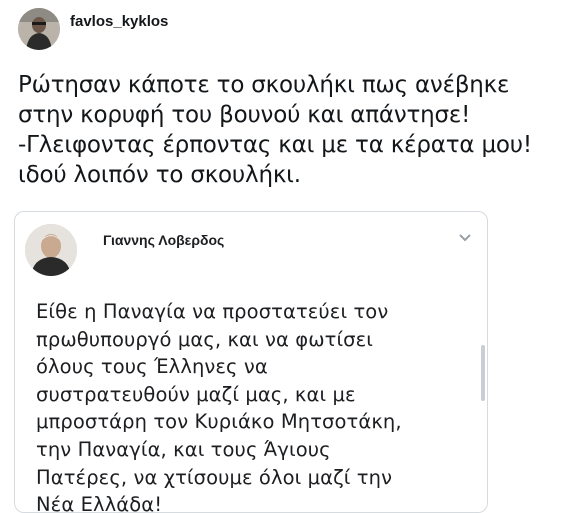 The height and width of the screenshot is (513, 577). Describe the element at coordinates (183, 449) in the screenshot. I see `post-line: την Παναγία, και τους Άγιους` at that location.